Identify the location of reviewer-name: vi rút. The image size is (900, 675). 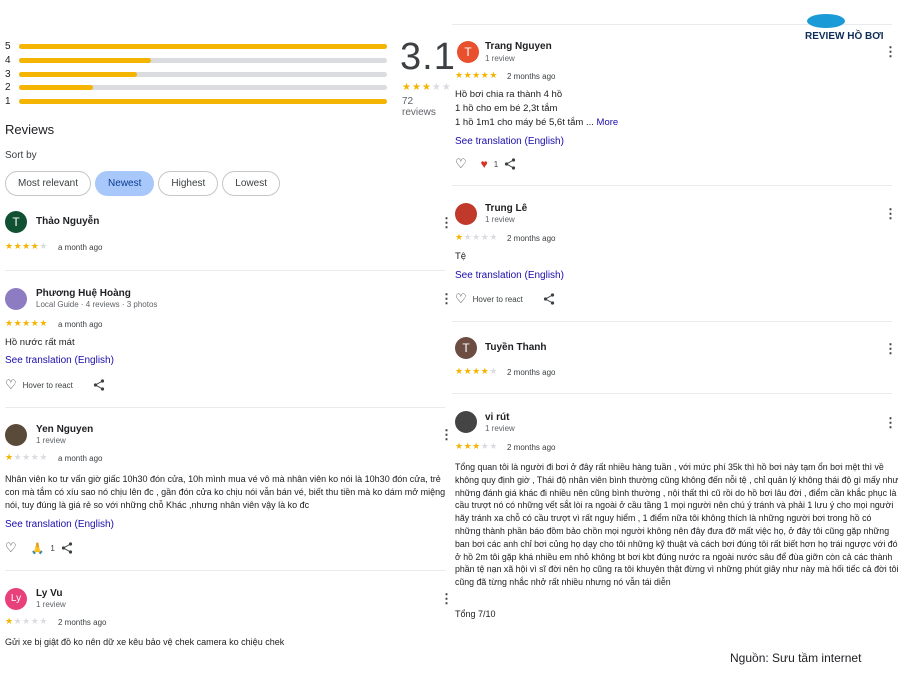
(497, 417).